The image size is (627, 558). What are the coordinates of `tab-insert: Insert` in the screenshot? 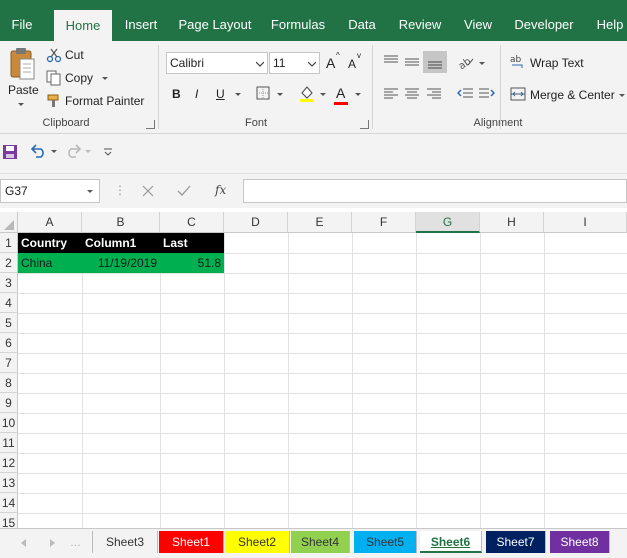 It's located at (141, 20).